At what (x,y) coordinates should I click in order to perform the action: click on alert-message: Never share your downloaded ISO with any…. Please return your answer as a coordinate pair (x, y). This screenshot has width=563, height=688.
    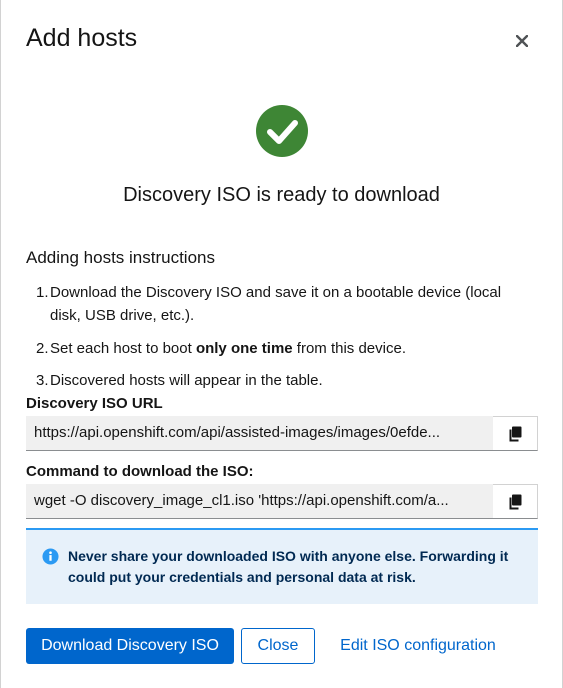
    Looking at the image, I should click on (288, 566).